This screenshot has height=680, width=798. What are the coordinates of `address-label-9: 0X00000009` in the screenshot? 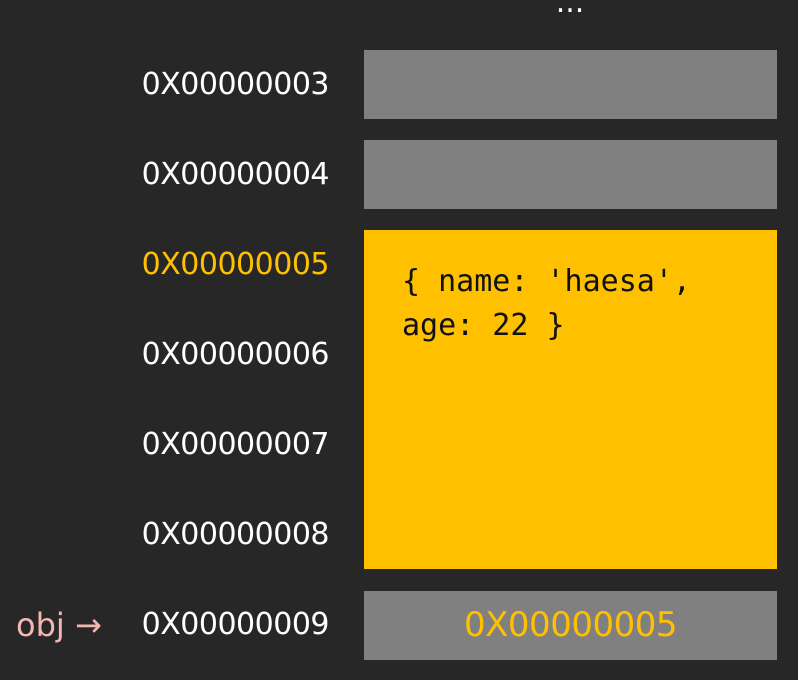 It's located at (235, 624).